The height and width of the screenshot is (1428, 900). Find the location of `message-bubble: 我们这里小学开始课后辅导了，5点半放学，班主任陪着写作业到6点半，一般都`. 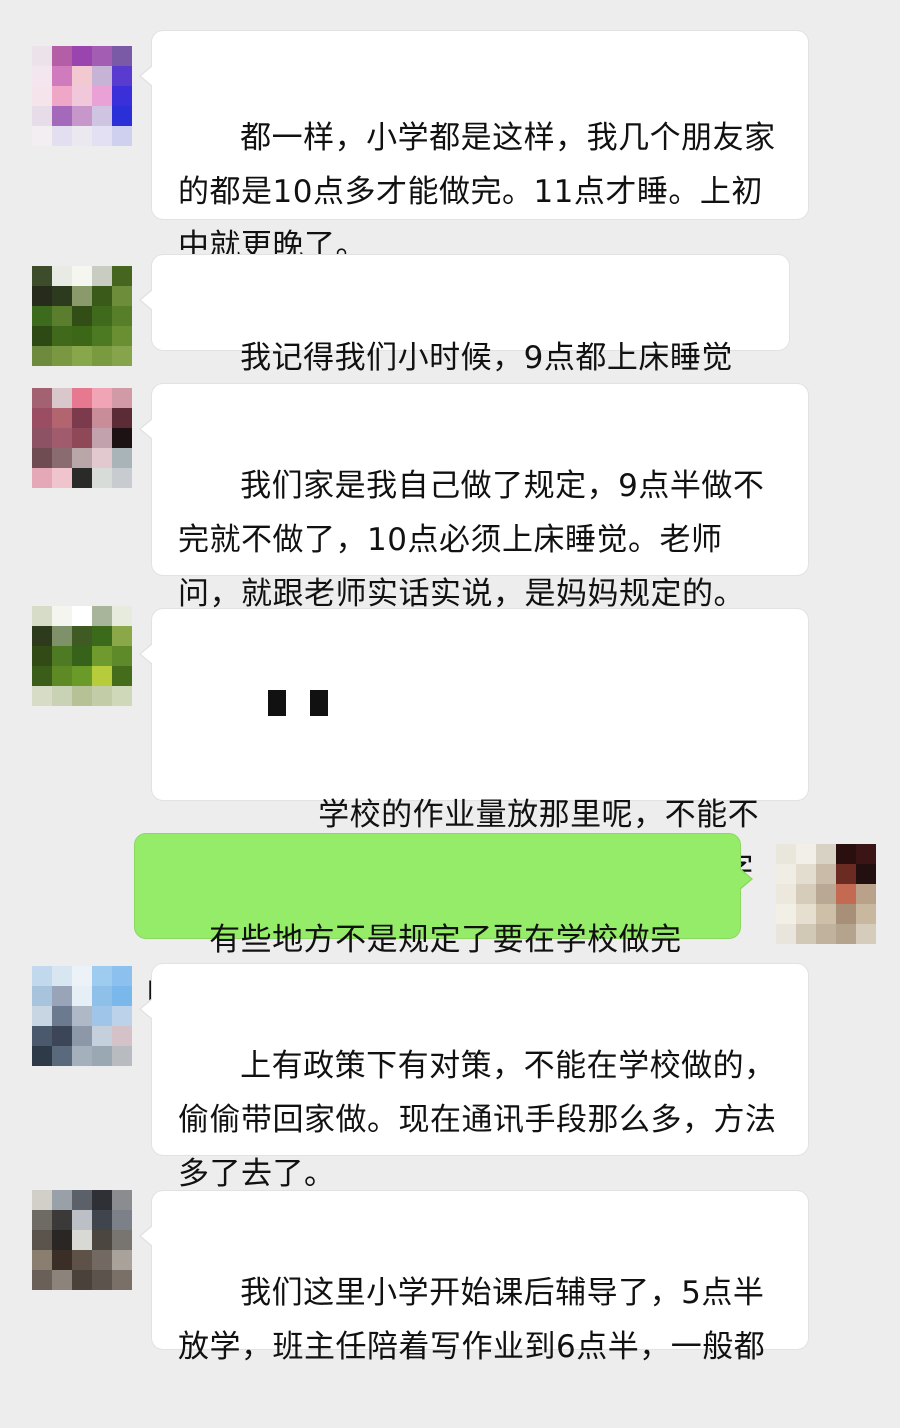

message-bubble: 我们这里小学开始课后辅导了，5点半放学，班主任陪着写作业到6点半，一般都 is located at coordinates (474, 1277).